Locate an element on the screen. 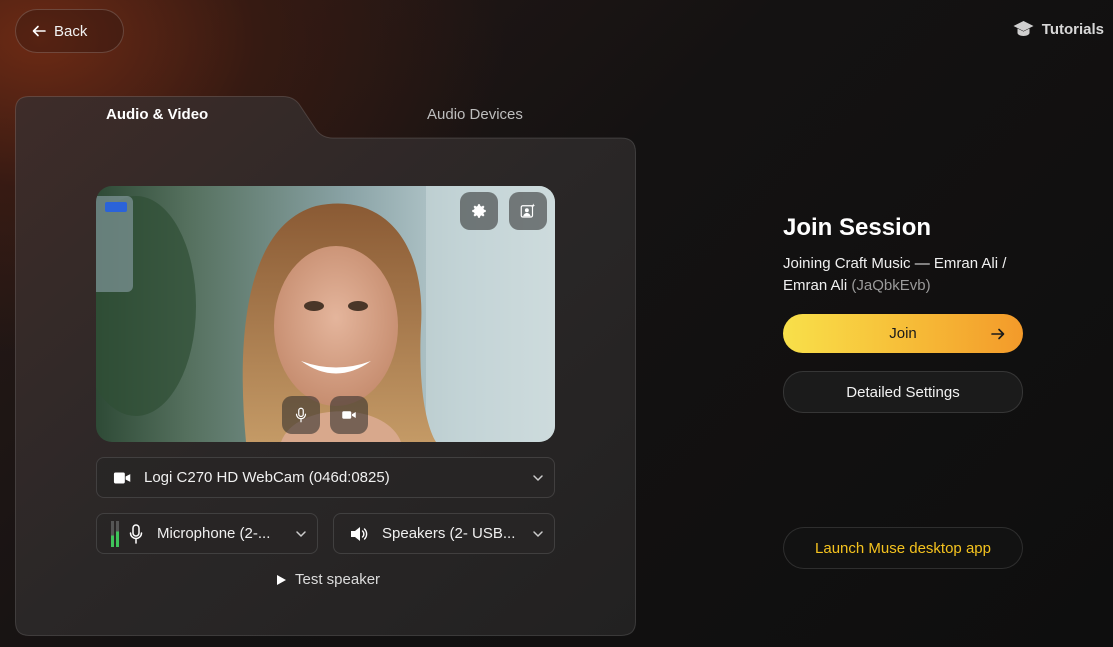 The height and width of the screenshot is (647, 1113). back-label: Back is located at coordinates (71, 31).